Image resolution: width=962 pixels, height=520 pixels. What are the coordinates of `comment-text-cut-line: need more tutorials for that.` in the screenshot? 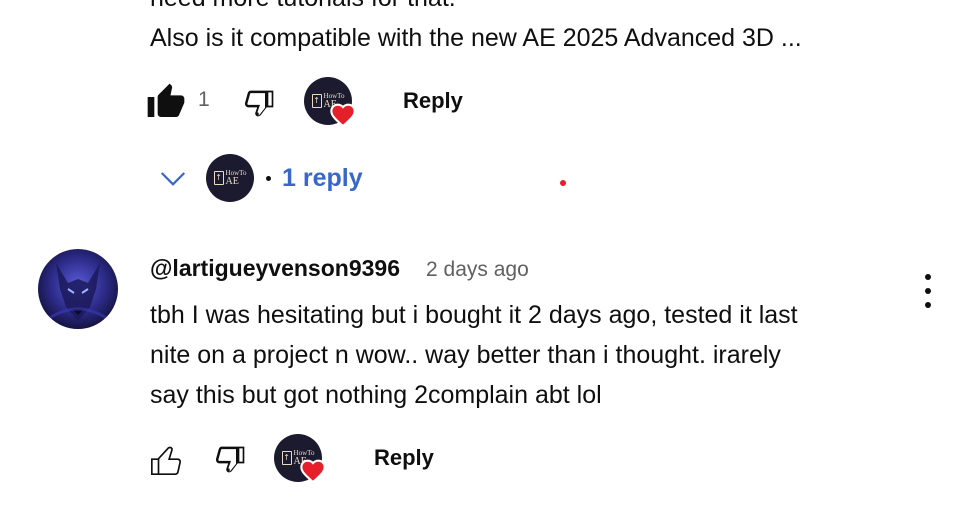 It's located at (303, 9).